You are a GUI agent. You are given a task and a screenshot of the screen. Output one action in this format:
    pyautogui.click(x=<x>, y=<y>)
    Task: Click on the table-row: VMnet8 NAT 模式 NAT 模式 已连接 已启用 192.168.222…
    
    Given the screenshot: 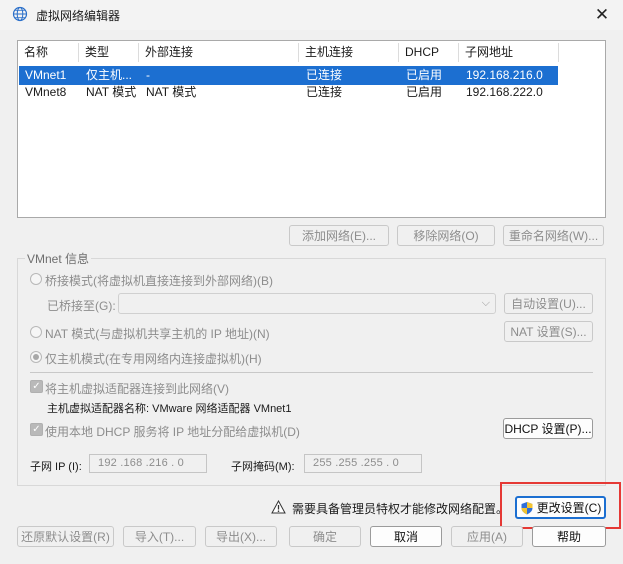 What is the action you would take?
    pyautogui.click(x=288, y=92)
    